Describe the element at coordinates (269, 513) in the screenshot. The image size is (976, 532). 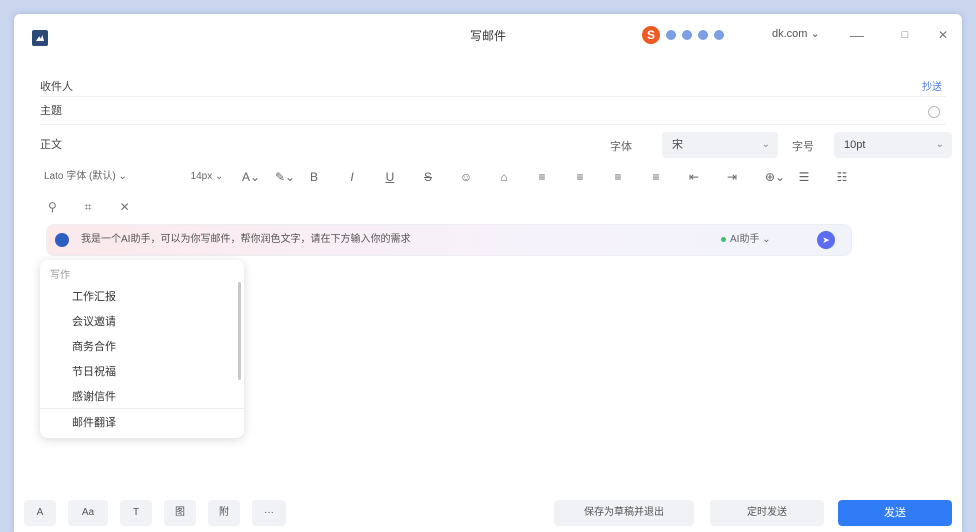
I see `more-button: ···` at that location.